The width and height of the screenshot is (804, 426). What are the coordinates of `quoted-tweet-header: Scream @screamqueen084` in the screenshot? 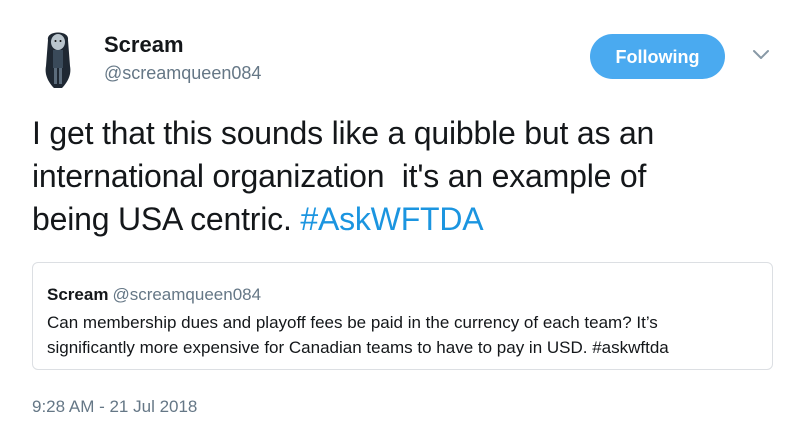 It's located at (154, 295).